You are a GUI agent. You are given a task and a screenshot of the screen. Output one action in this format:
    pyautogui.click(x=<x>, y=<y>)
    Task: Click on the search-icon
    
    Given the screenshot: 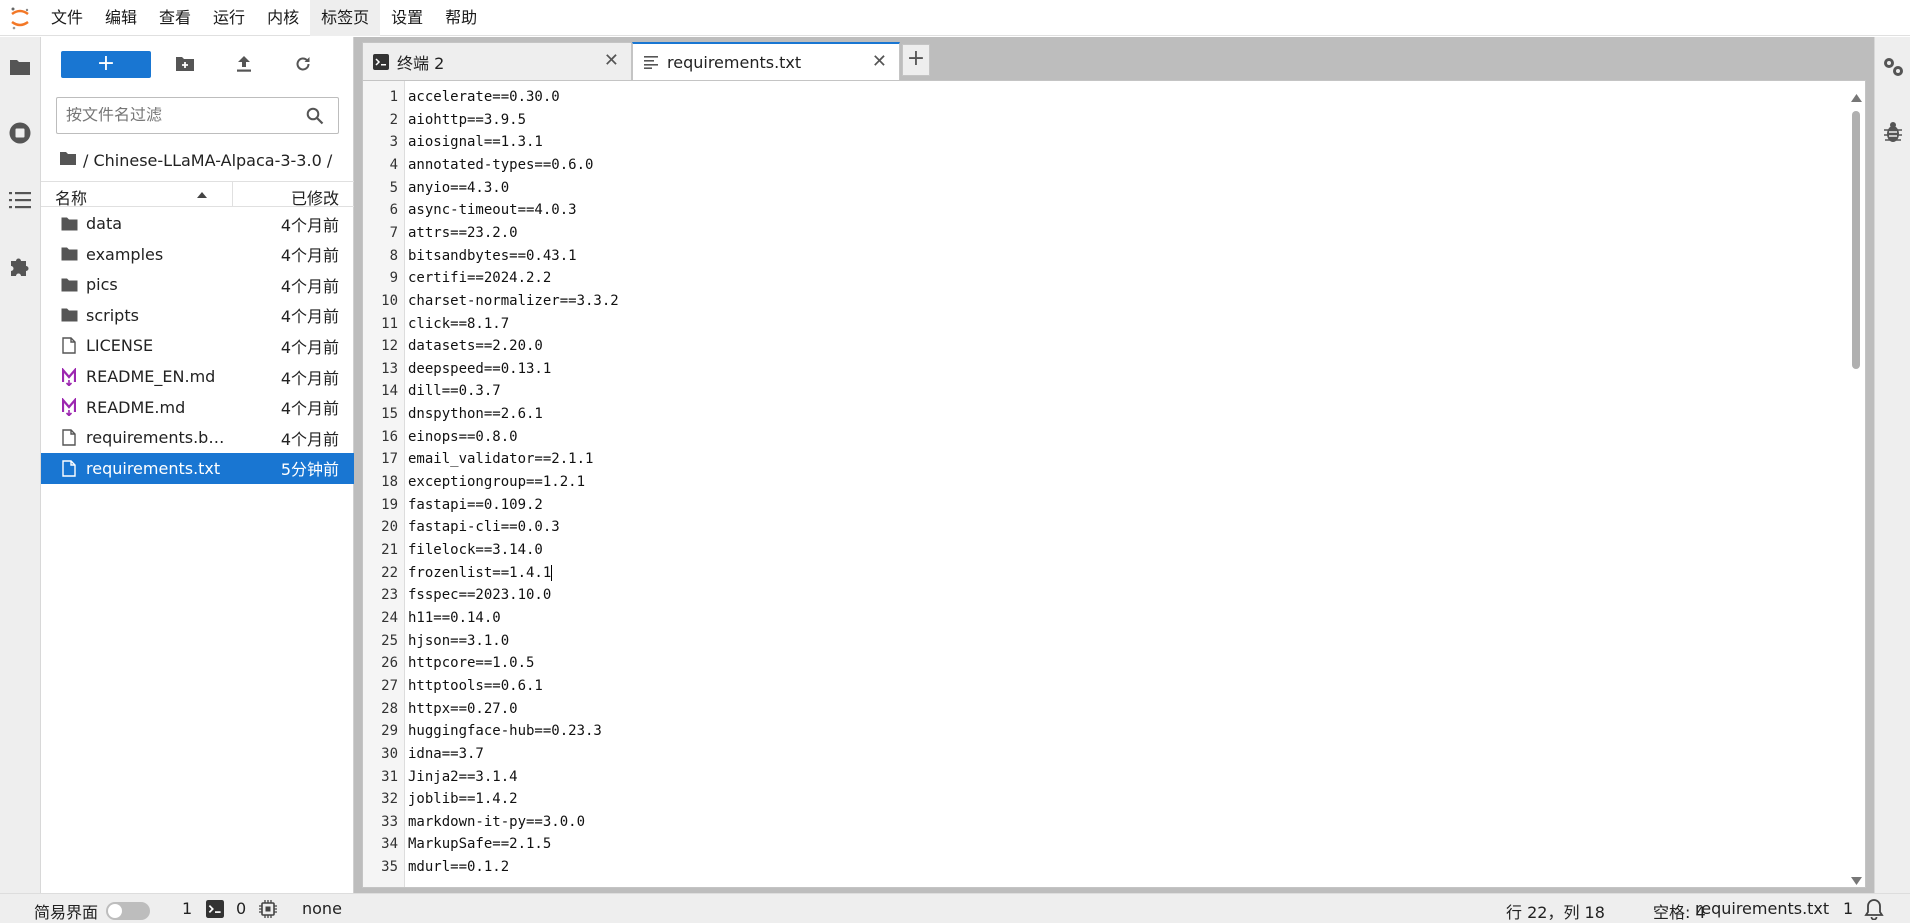 What is the action you would take?
    pyautogui.click(x=315, y=118)
    